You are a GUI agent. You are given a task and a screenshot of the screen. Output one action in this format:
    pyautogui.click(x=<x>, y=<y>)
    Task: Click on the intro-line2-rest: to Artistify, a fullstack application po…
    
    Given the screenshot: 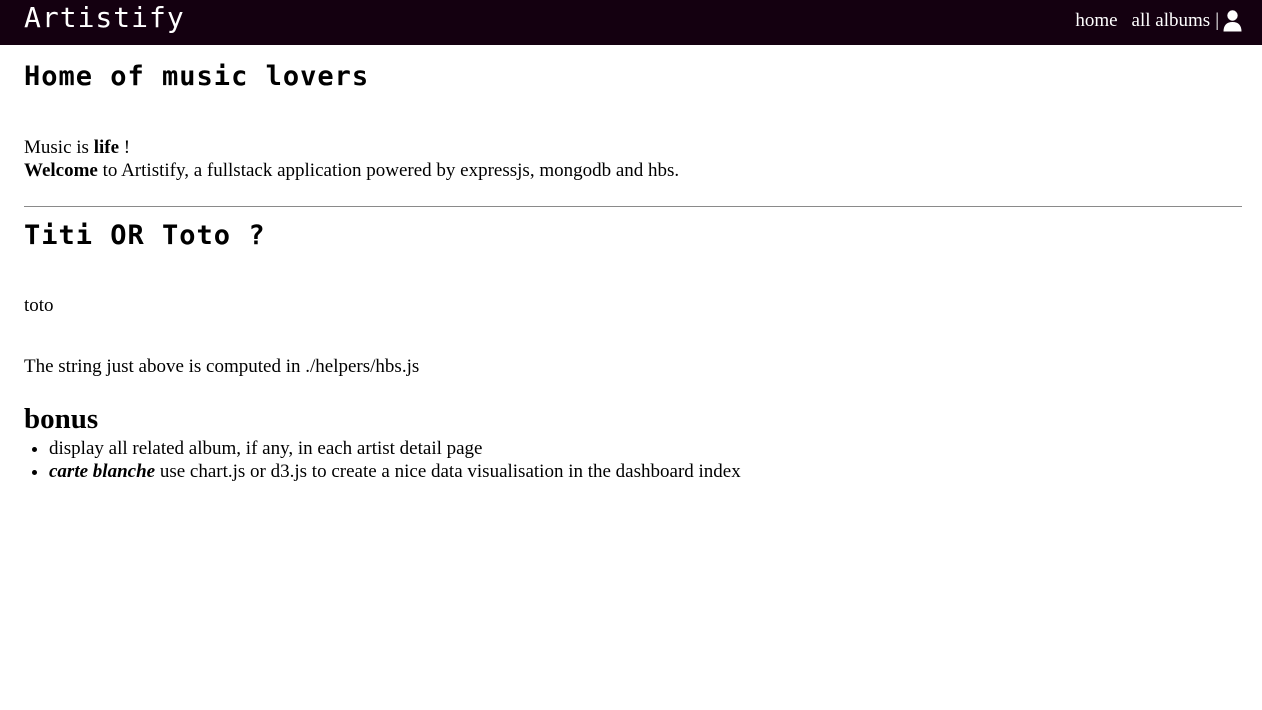 What is the action you would take?
    pyautogui.click(x=388, y=170)
    